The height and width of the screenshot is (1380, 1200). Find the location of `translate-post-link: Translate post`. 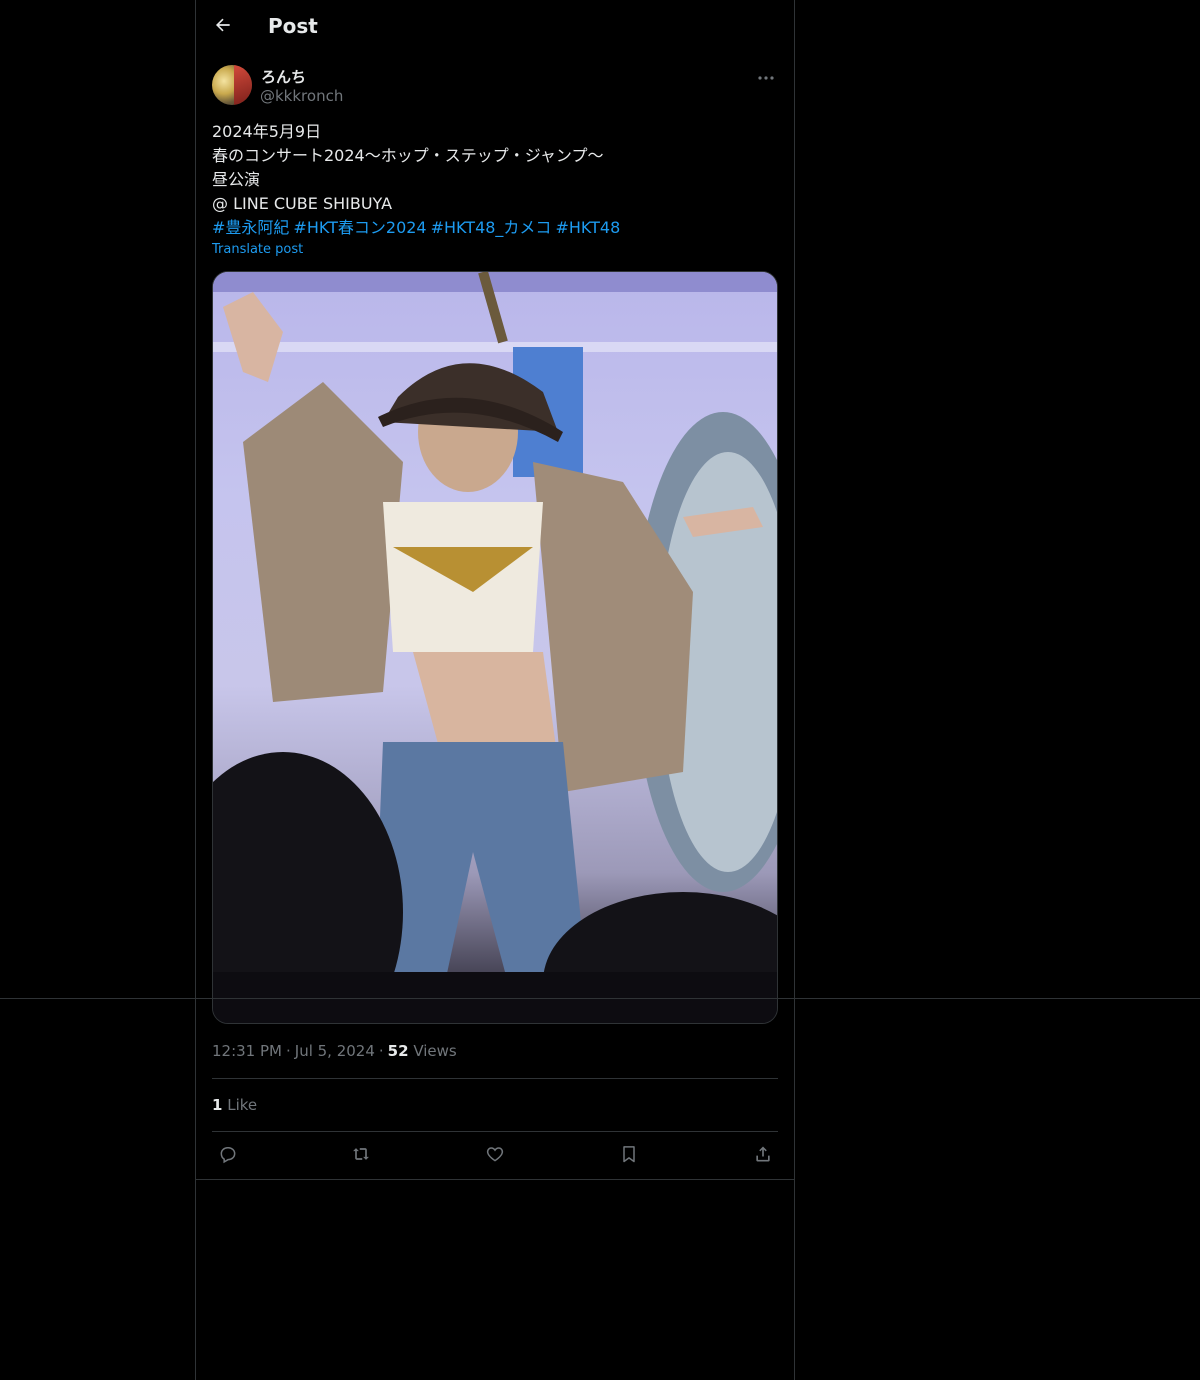

translate-post-link: Translate post is located at coordinates (257, 249).